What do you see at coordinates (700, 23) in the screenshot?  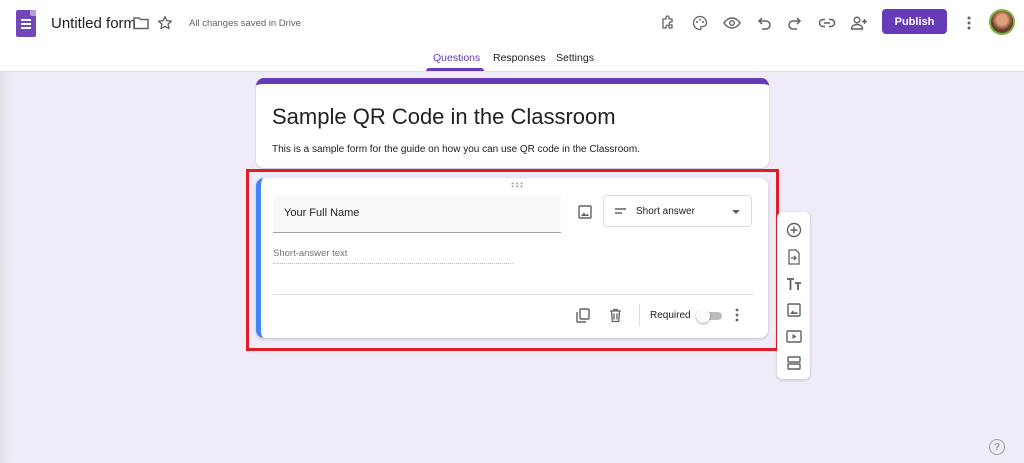 I see `customize-theme-palette-icon` at bounding box center [700, 23].